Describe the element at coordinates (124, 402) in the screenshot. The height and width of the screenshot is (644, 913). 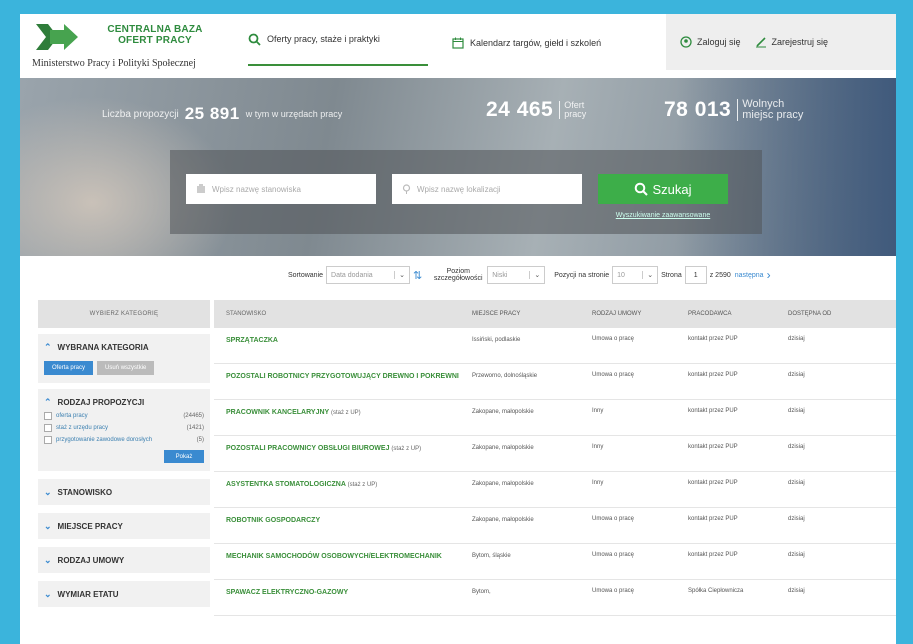
I see `proposal-type-title: ⌃ RODZAJ PROPOZYCJI` at that location.